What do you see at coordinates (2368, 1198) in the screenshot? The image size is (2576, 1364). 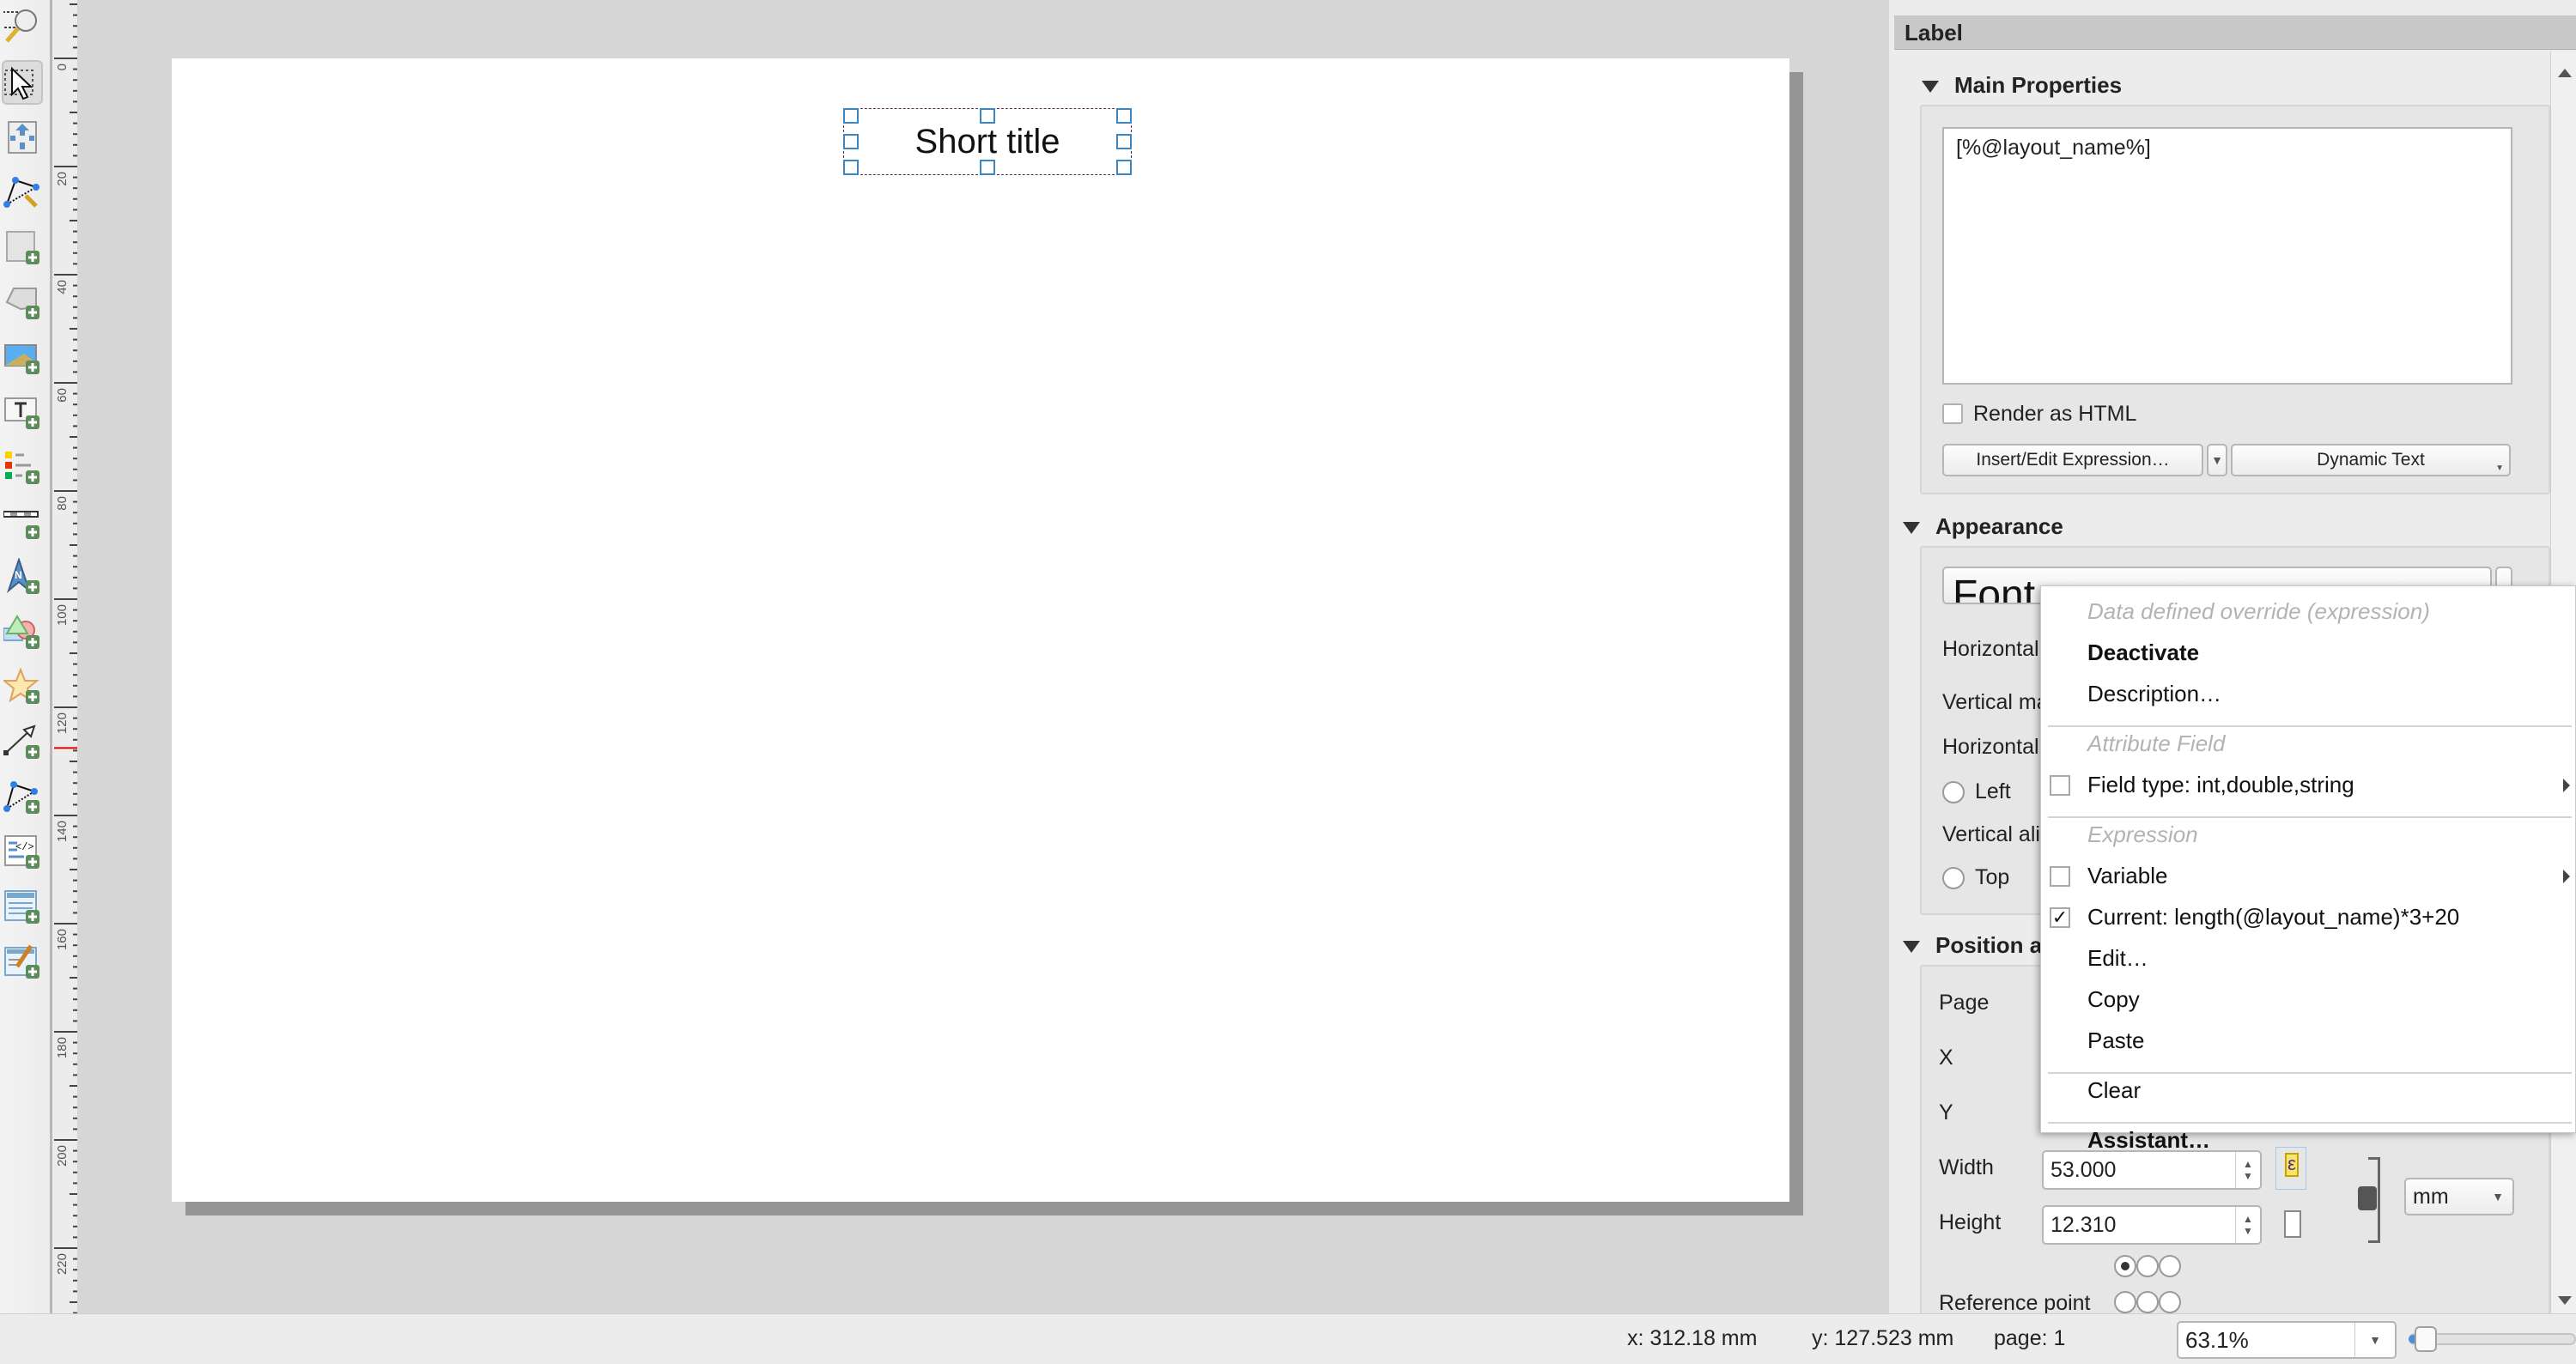 I see `unlocked-padlock-icon` at bounding box center [2368, 1198].